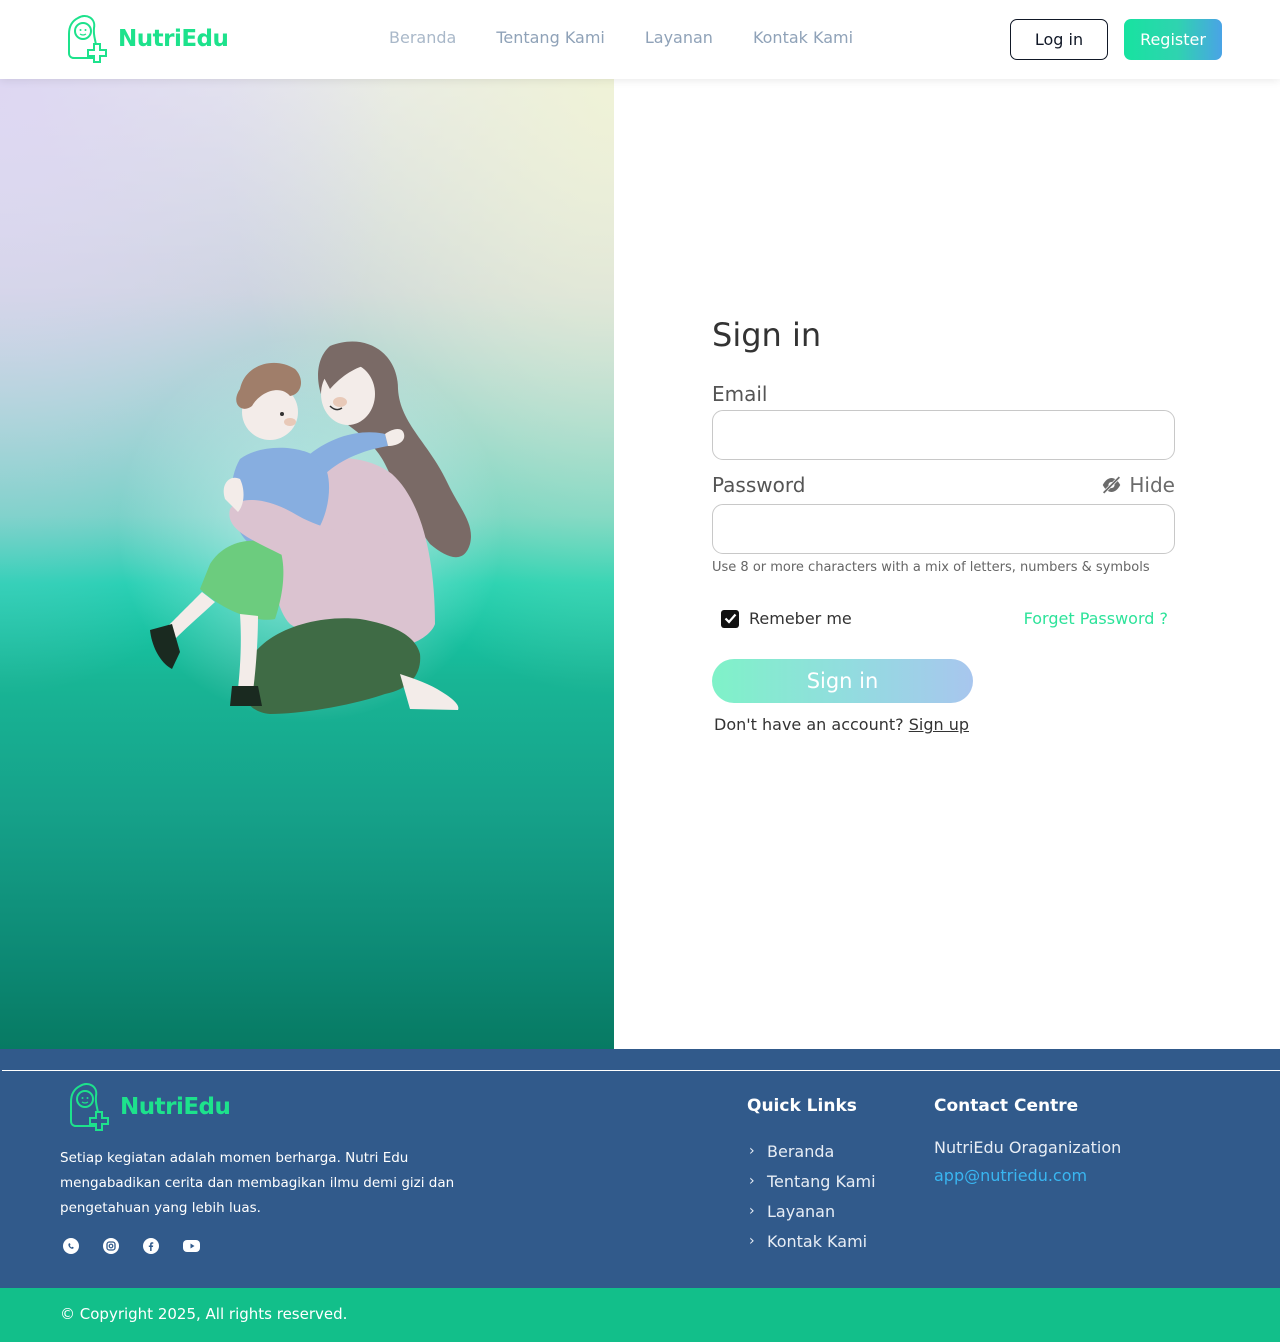 This screenshot has width=1280, height=1342. Describe the element at coordinates (759, 485) in the screenshot. I see `password-label: Password` at that location.